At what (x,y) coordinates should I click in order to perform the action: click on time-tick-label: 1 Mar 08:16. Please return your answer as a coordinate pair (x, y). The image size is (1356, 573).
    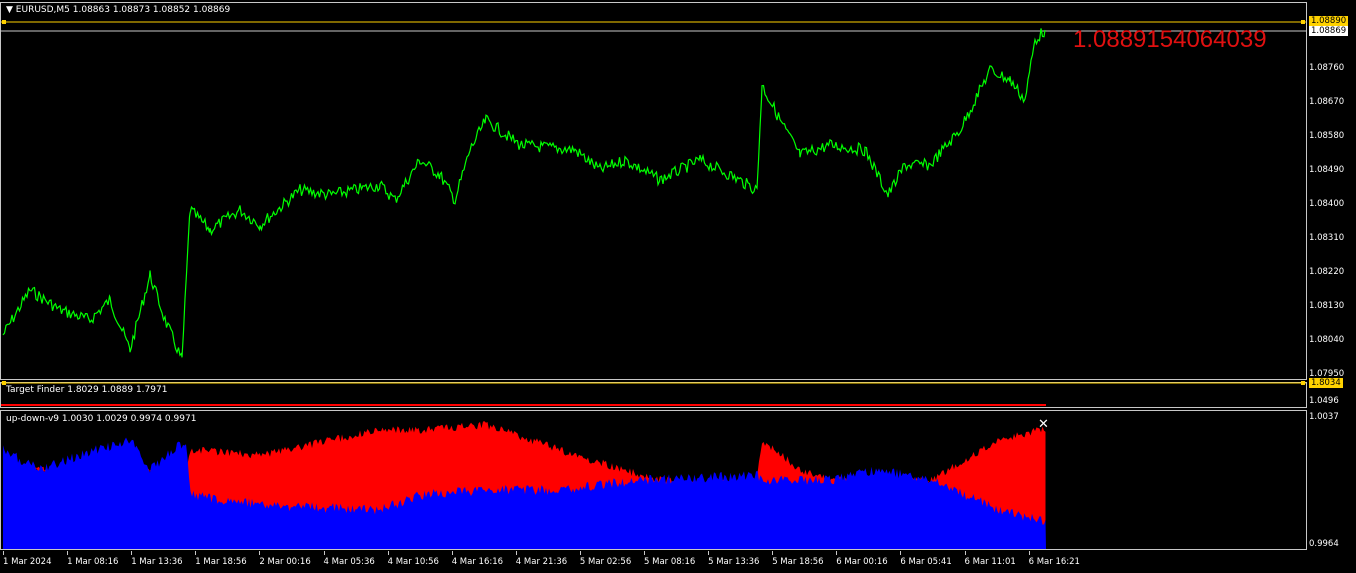
    Looking at the image, I should click on (93, 562).